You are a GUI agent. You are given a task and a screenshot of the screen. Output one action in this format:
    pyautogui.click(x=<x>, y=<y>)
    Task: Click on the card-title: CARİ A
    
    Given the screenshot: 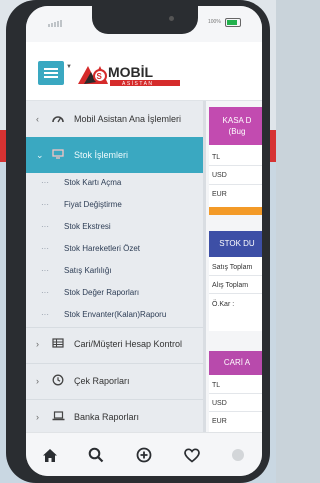 What is the action you would take?
    pyautogui.click(x=237, y=362)
    